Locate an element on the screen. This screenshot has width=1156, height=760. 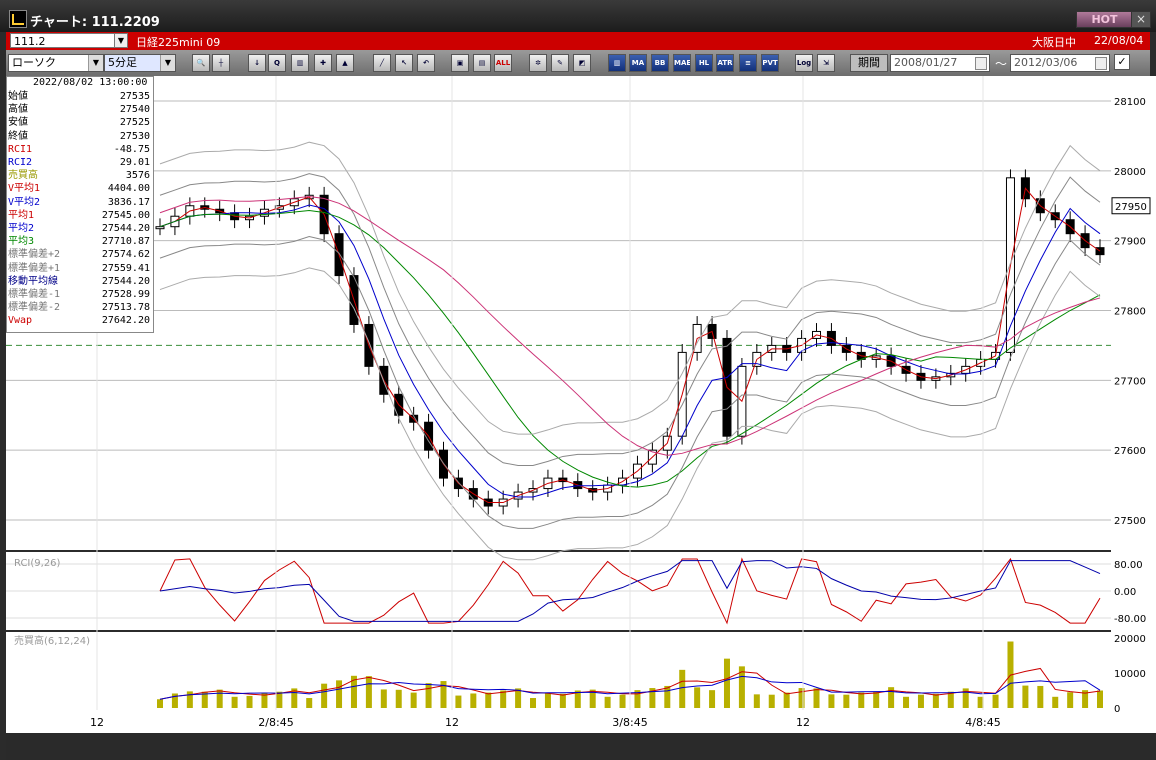
title-bar: チャート: 111.2209 HOT × is located at coordinates (578, 16).